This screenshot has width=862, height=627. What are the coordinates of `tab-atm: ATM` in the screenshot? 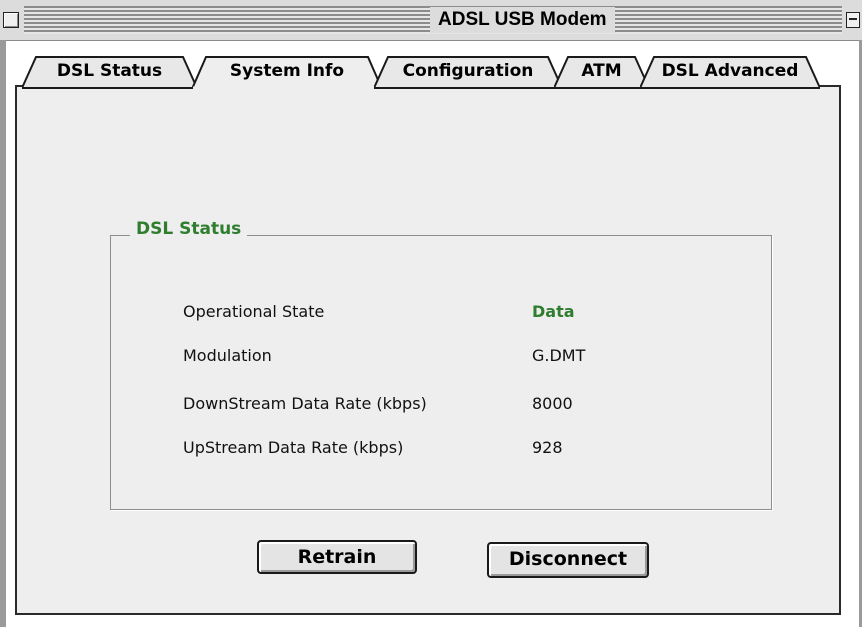 It's located at (601, 72).